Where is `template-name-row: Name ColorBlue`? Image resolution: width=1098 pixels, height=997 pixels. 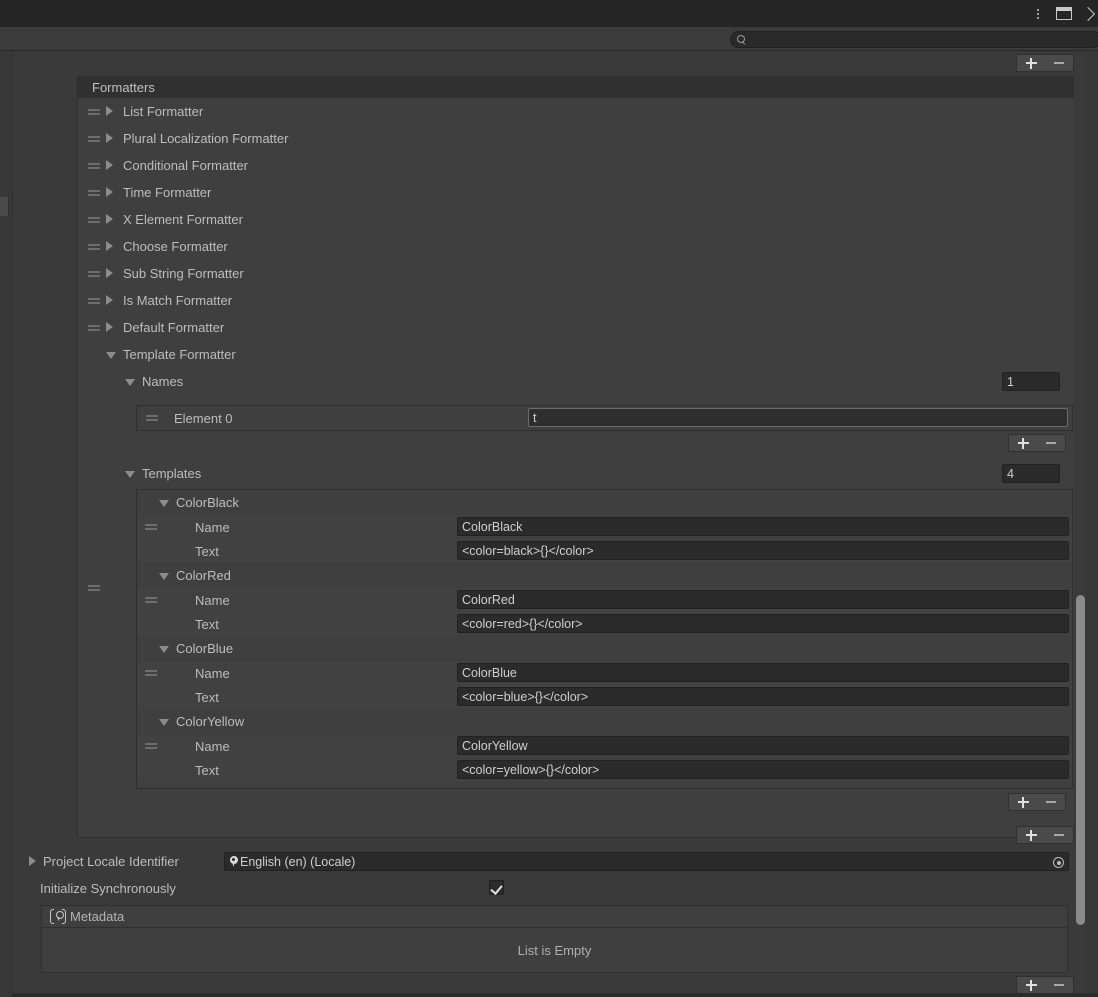 template-name-row: Name ColorBlue is located at coordinates (604, 673).